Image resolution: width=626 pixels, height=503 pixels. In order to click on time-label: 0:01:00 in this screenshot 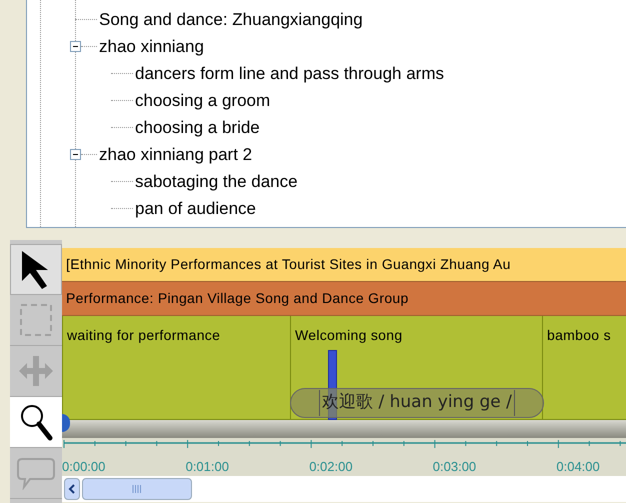, I will do `click(207, 466)`.